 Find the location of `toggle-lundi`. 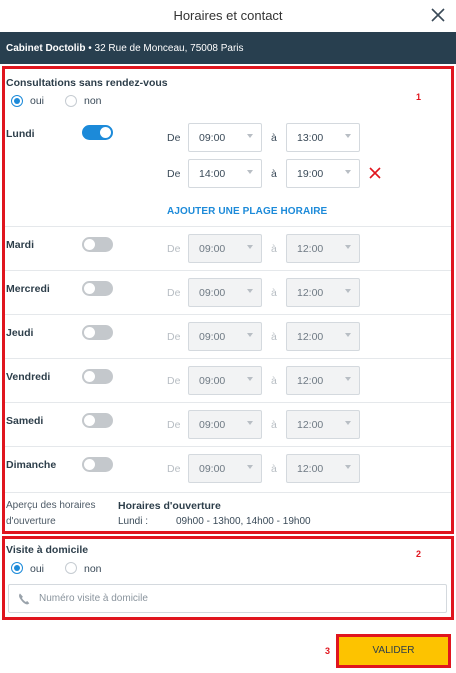

toggle-lundi is located at coordinates (97, 132).